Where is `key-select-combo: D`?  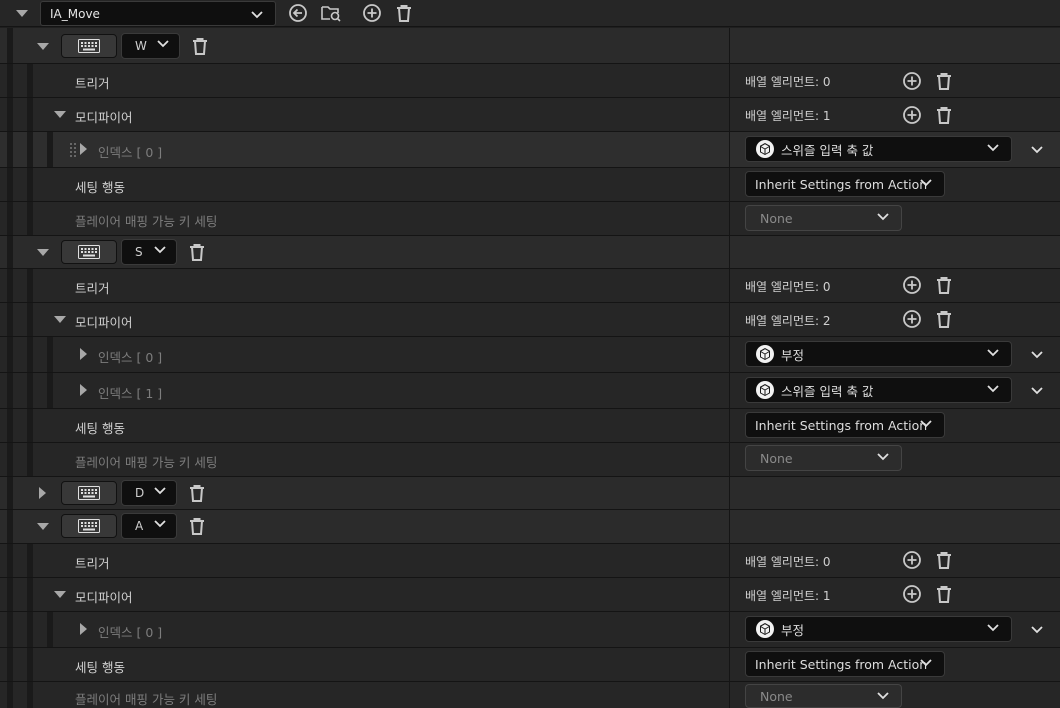 key-select-combo: D is located at coordinates (149, 493).